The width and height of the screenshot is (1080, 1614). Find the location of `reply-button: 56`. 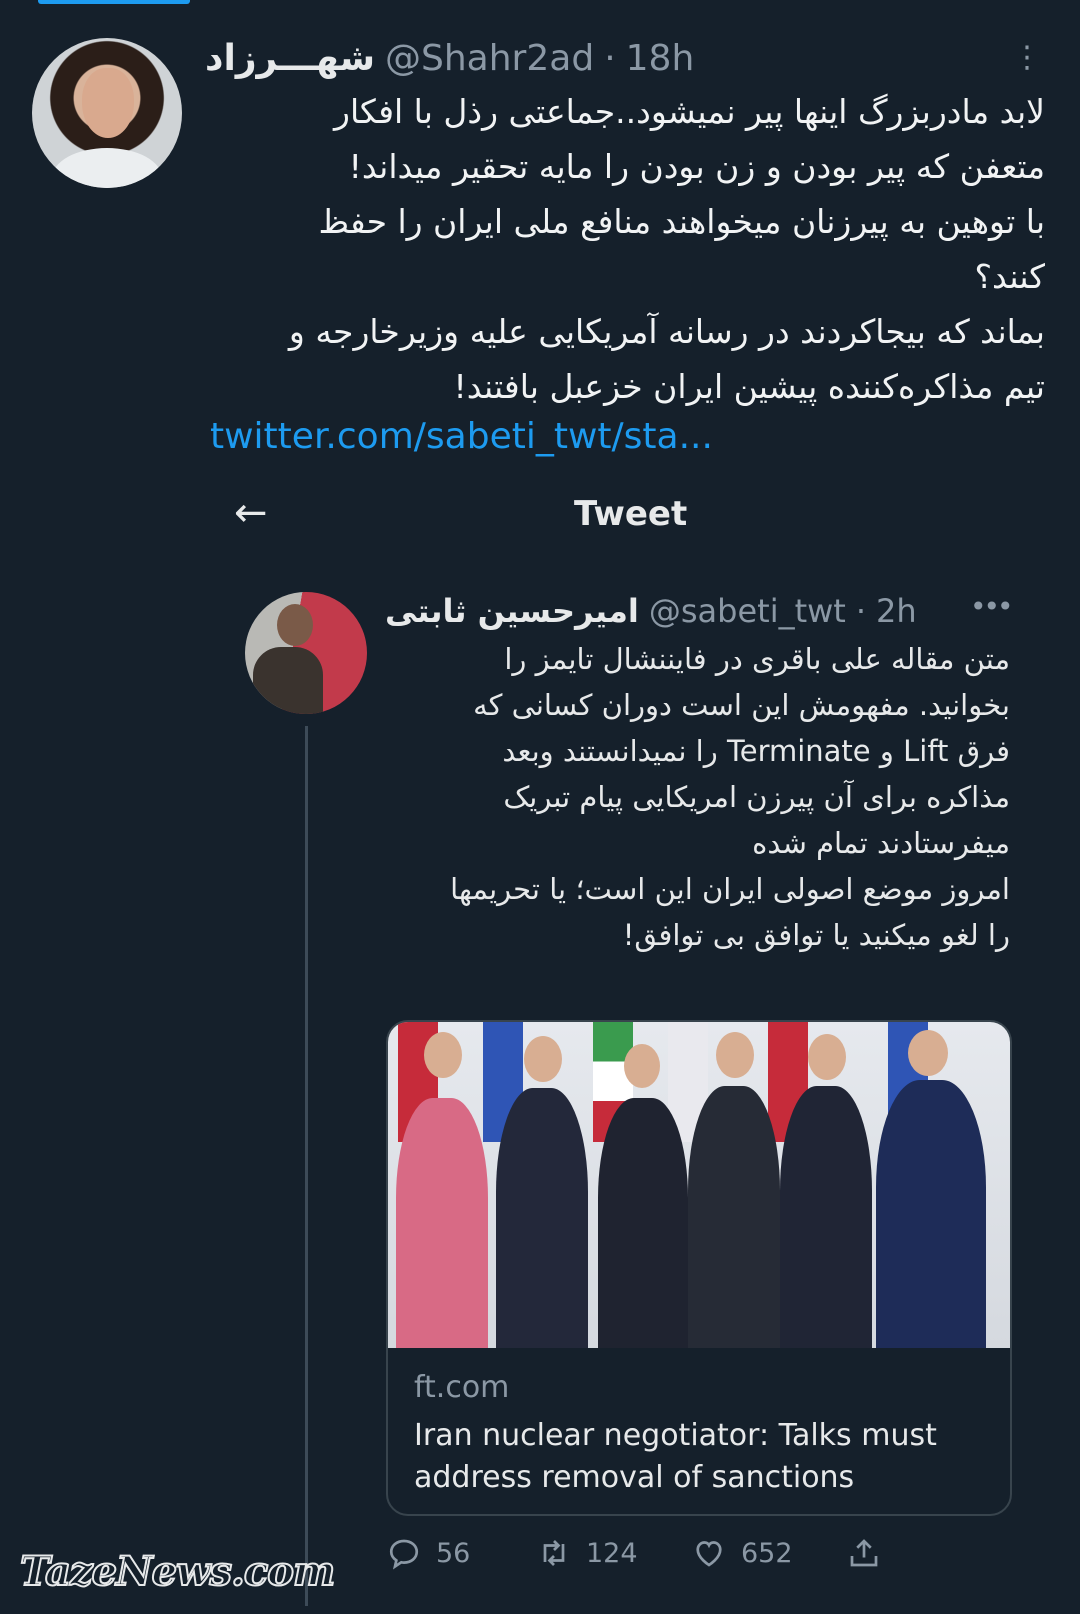

reply-button: 56 is located at coordinates (428, 1553).